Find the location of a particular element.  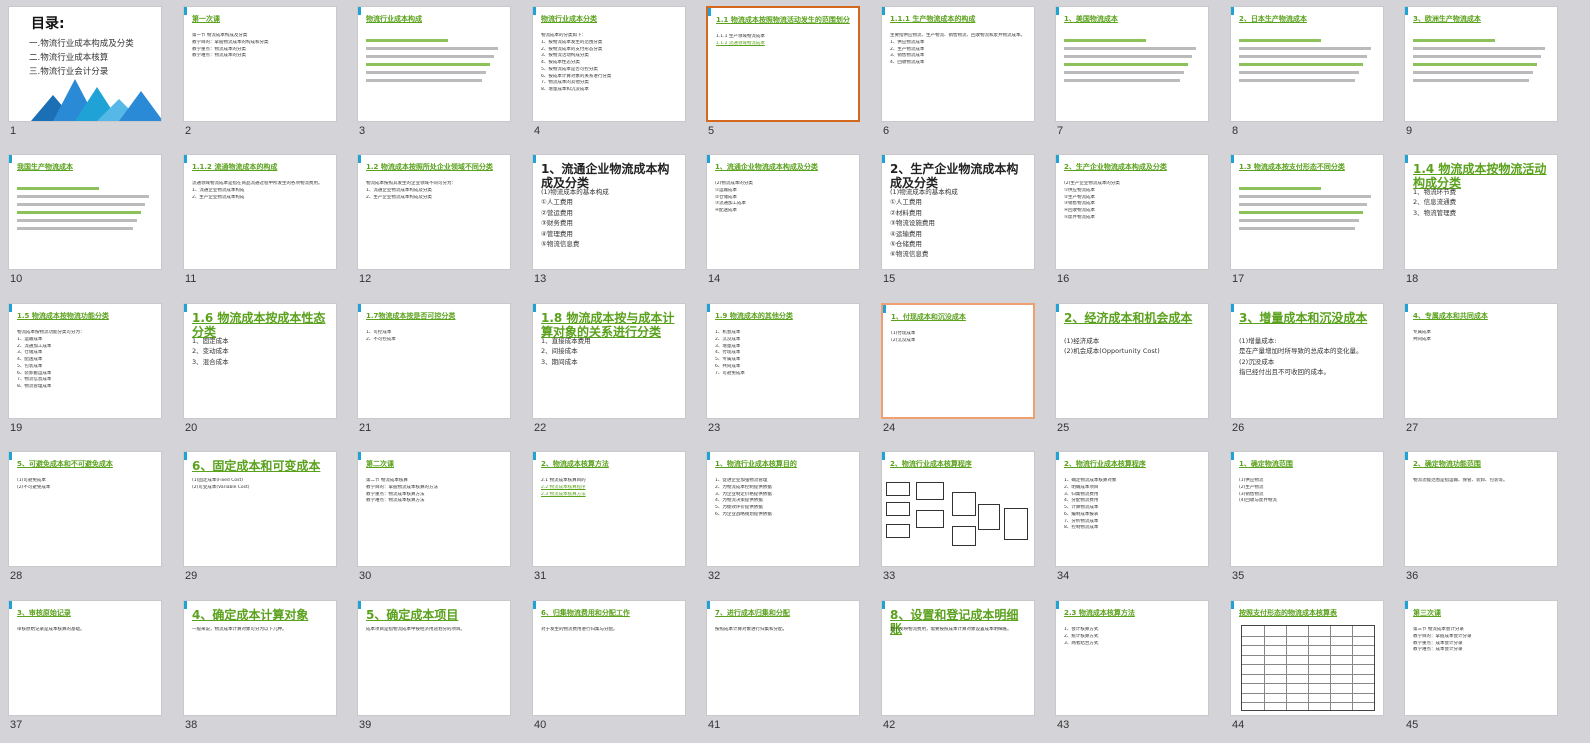

slide-thumbnail: 5、可避免成本和不可避免成本 (1)可避免成本 (2)不可避免成本 is located at coordinates (85, 509).